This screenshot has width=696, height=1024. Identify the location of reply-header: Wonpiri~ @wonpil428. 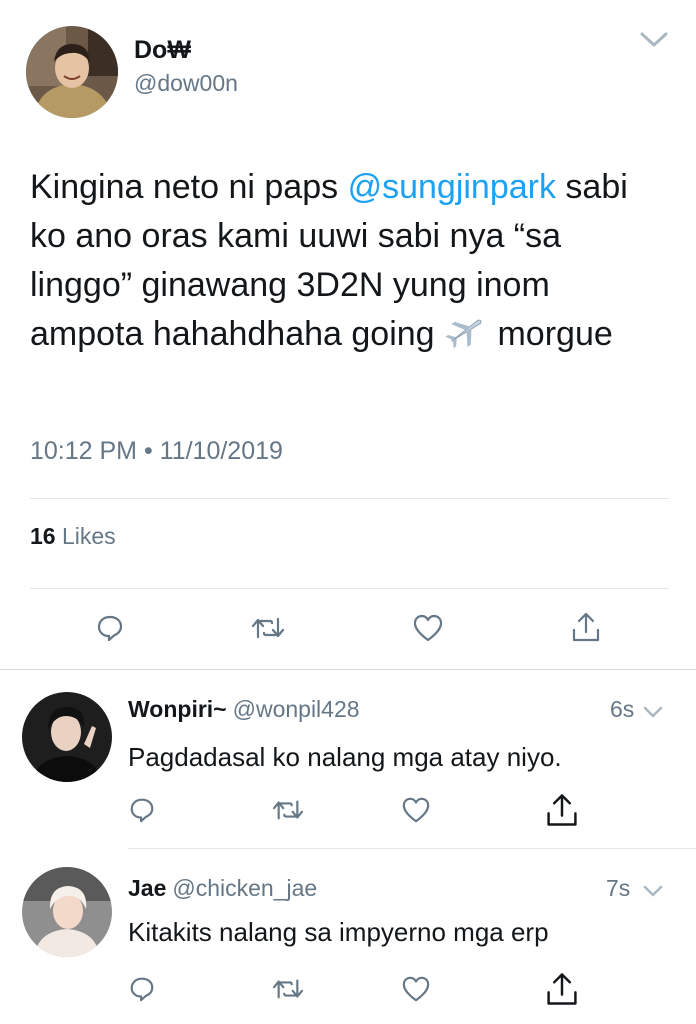
(244, 709).